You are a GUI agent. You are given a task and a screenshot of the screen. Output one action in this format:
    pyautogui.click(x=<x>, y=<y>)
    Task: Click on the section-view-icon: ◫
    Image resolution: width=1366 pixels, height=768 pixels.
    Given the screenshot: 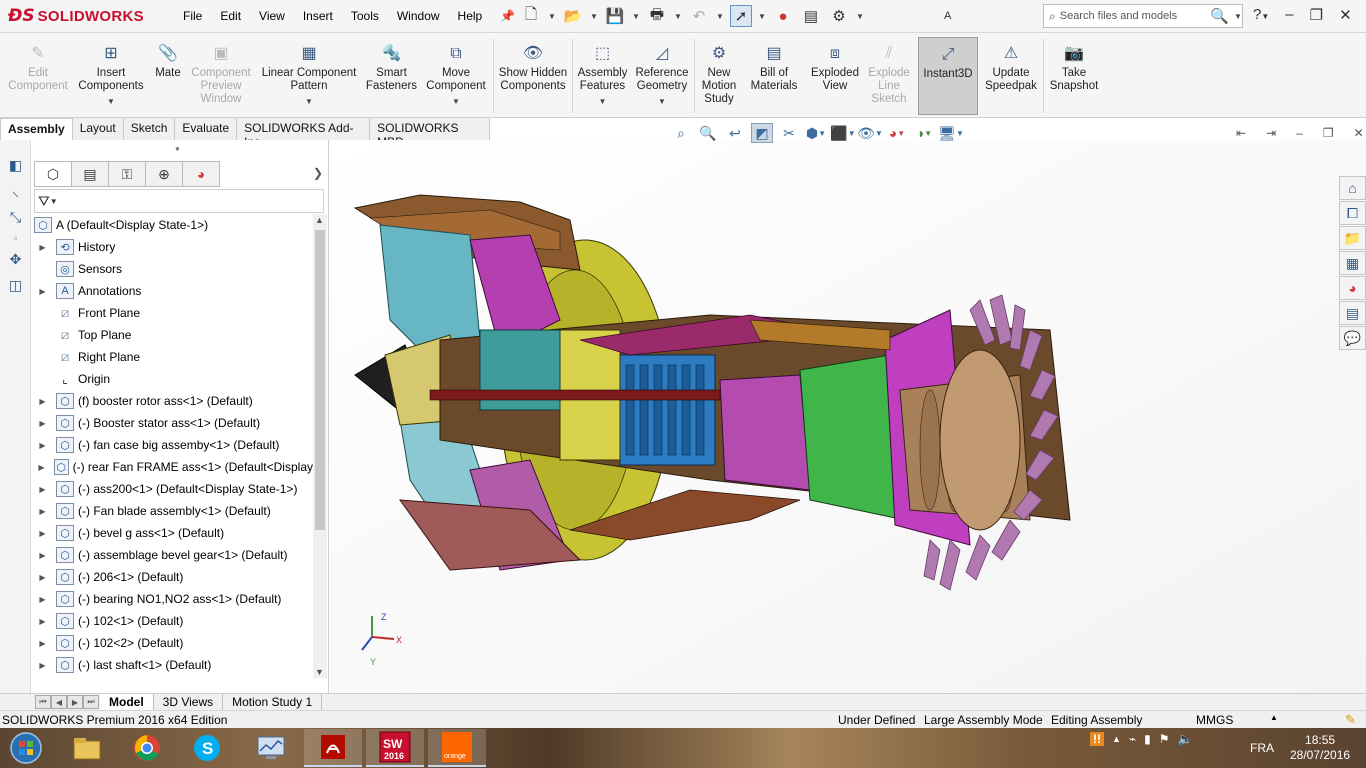 What is the action you would take?
    pyautogui.click(x=15, y=285)
    